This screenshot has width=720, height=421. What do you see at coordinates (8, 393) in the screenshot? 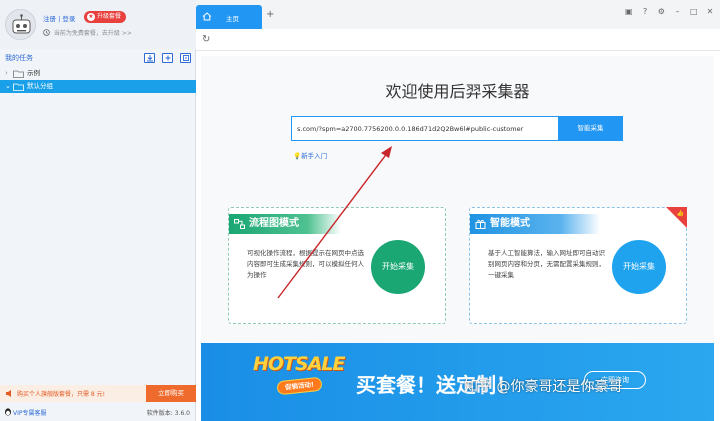
I see `speaker-icon` at bounding box center [8, 393].